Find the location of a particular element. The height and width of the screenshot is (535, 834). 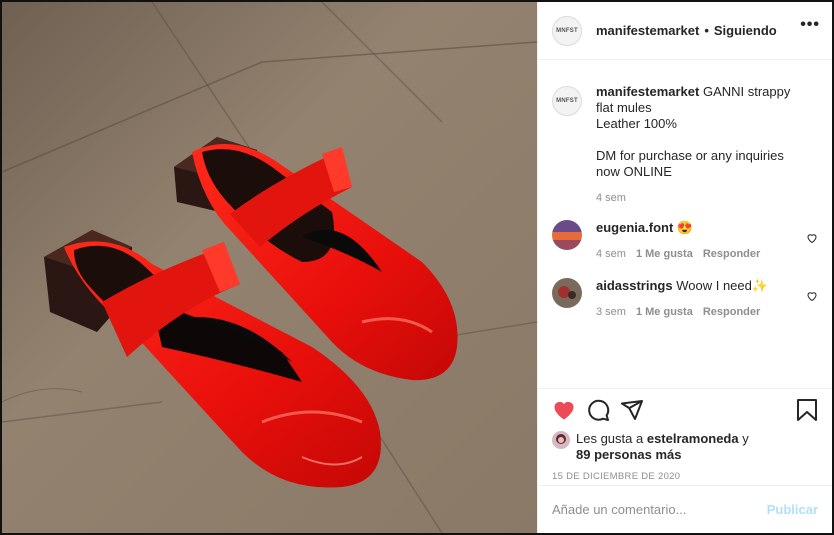

more-options-icon: ••• is located at coordinates (810, 25).